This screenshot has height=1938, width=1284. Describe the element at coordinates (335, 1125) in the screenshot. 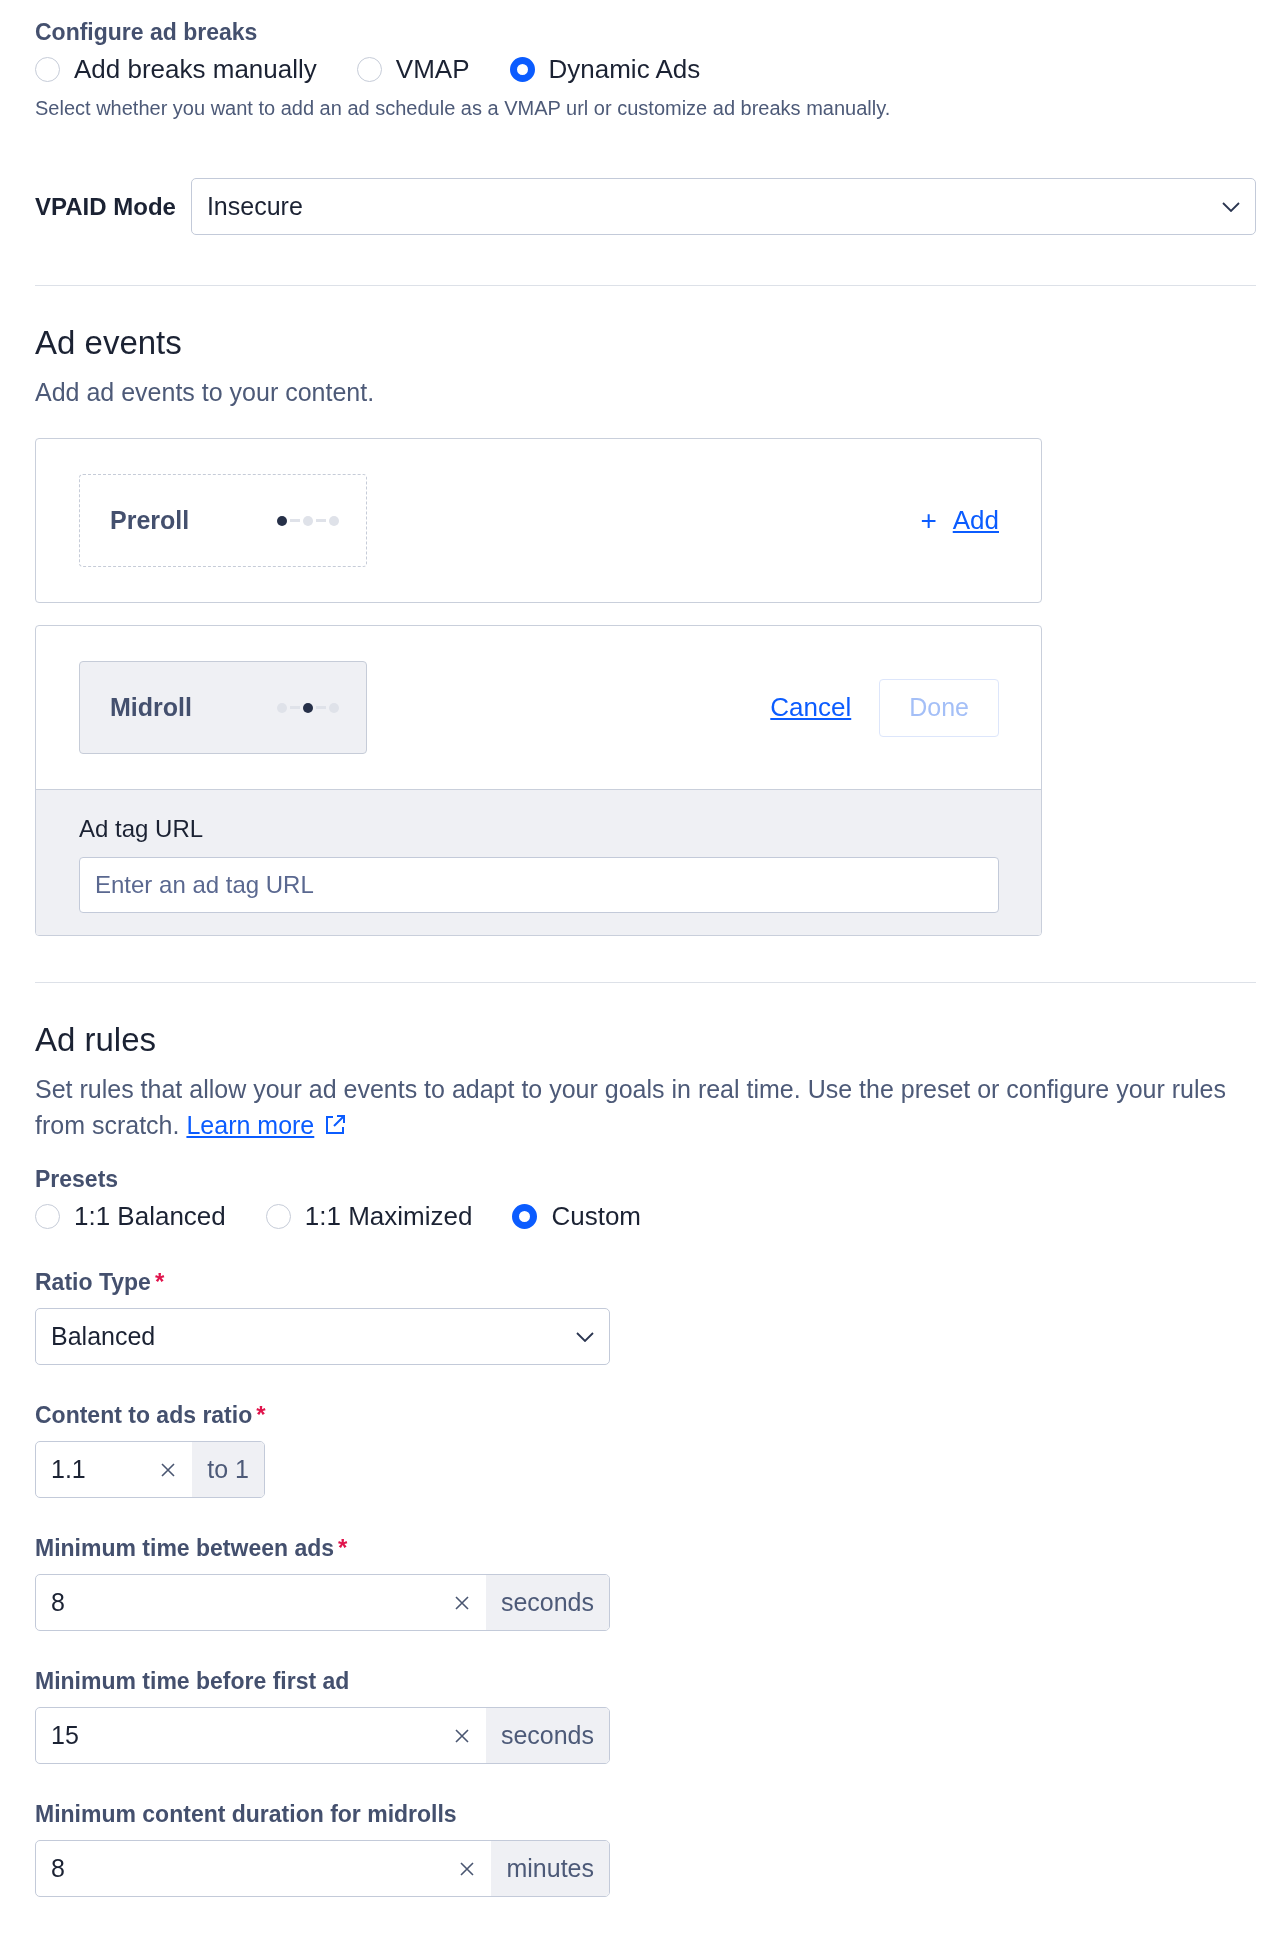

I see `external-link-icon` at that location.